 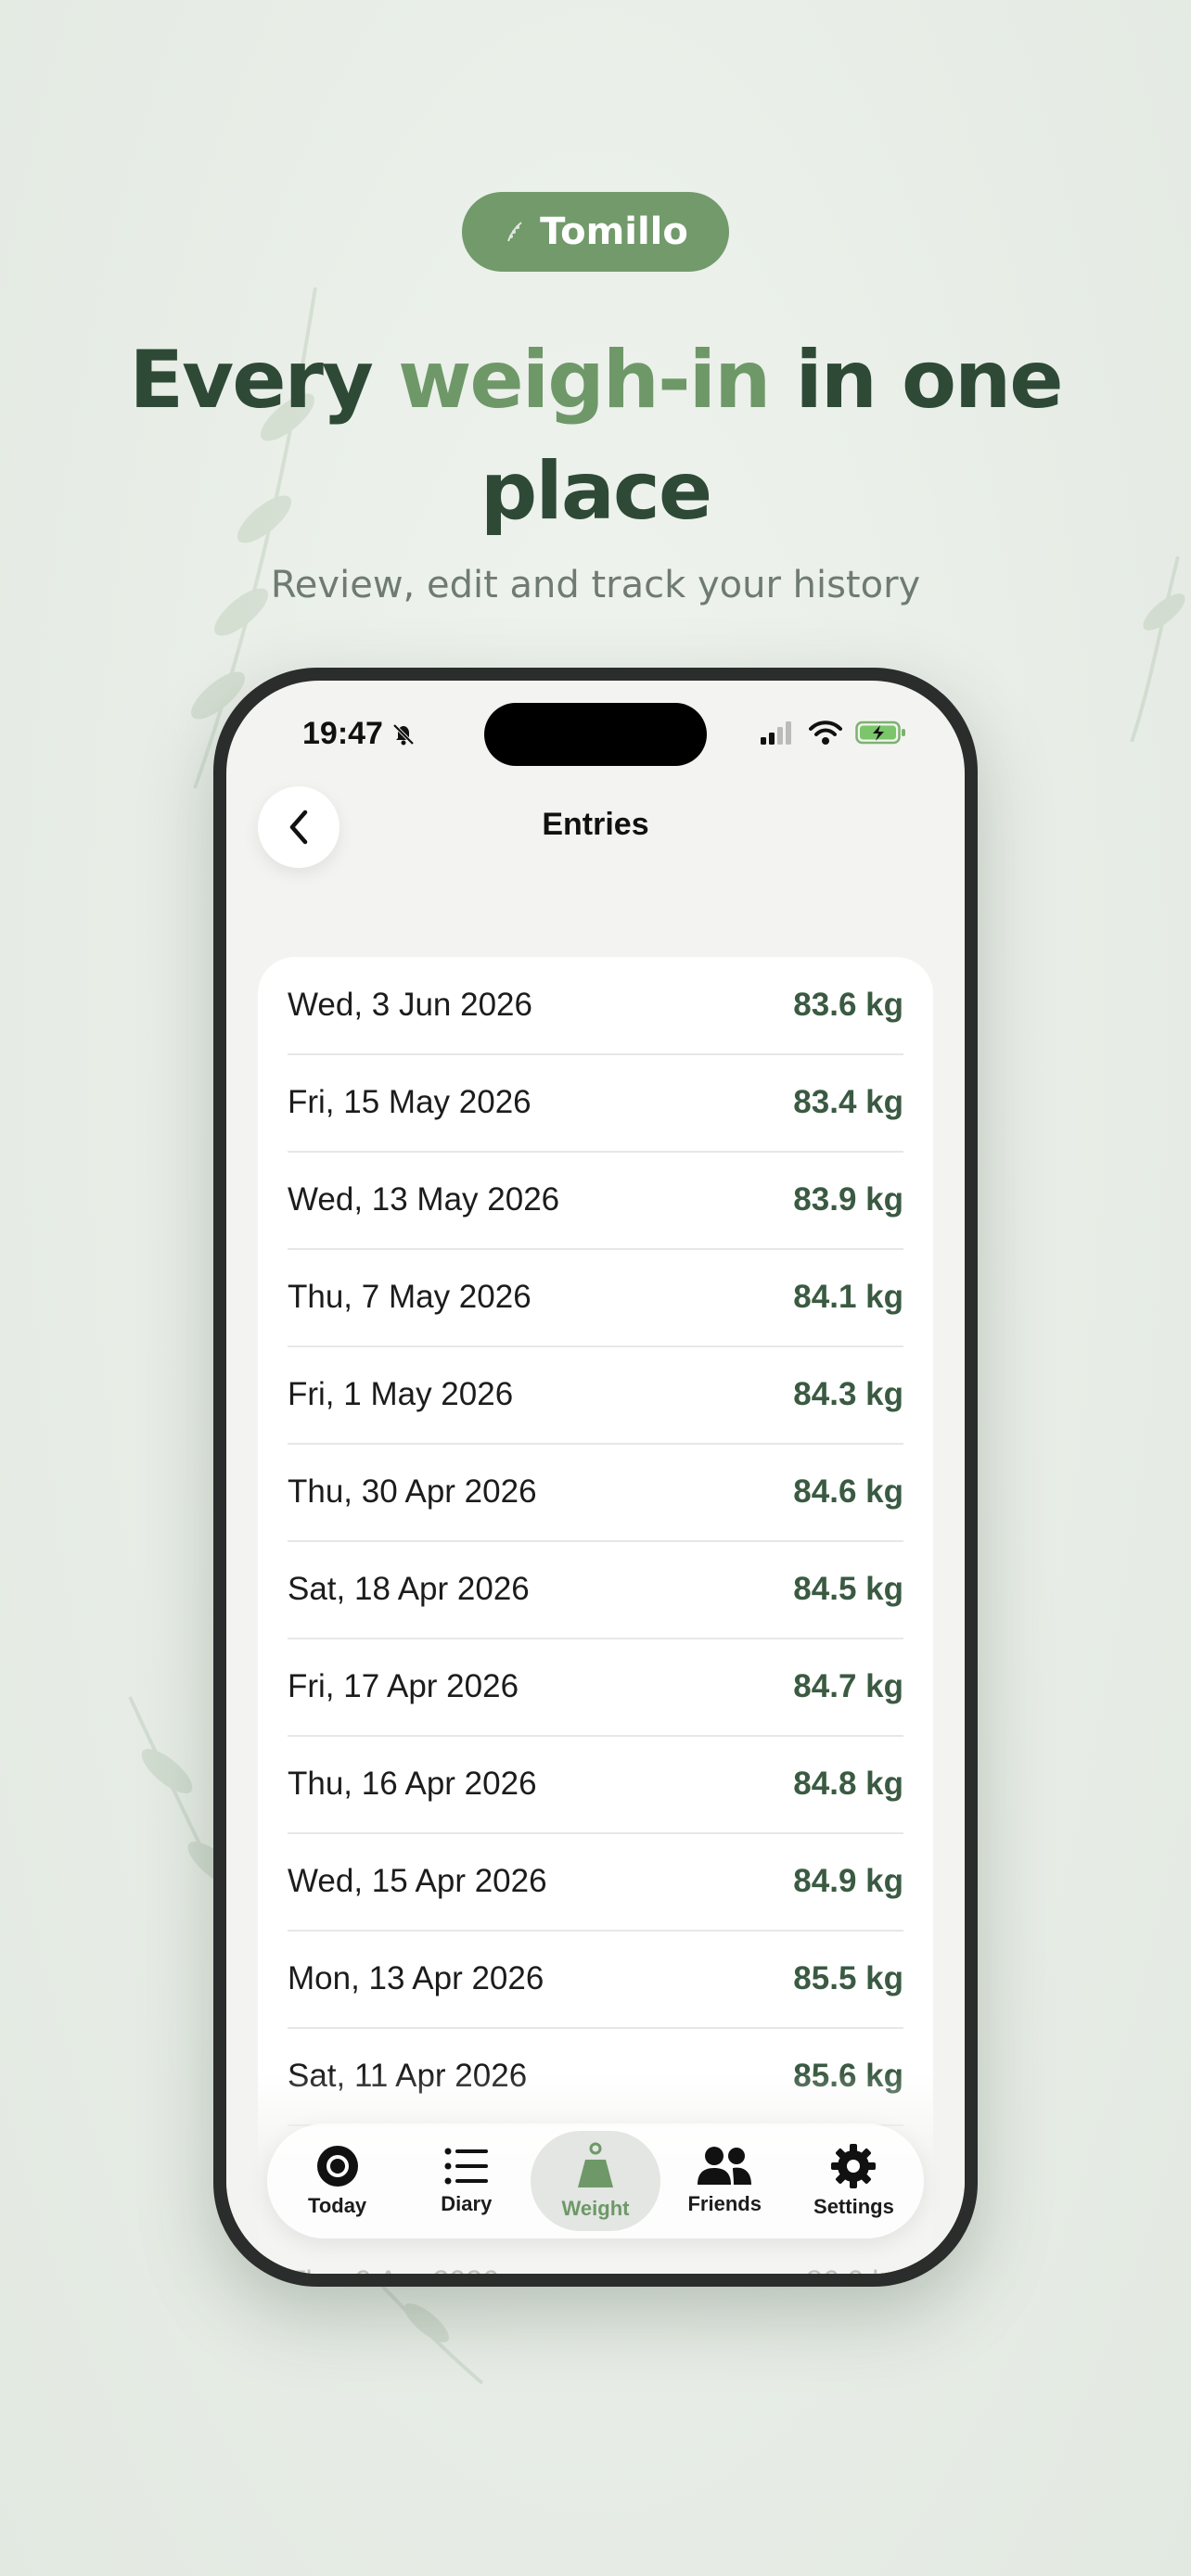 What do you see at coordinates (595, 1396) in the screenshot?
I see `entry-row: Fri, 1 May 2026 84.3 kg` at bounding box center [595, 1396].